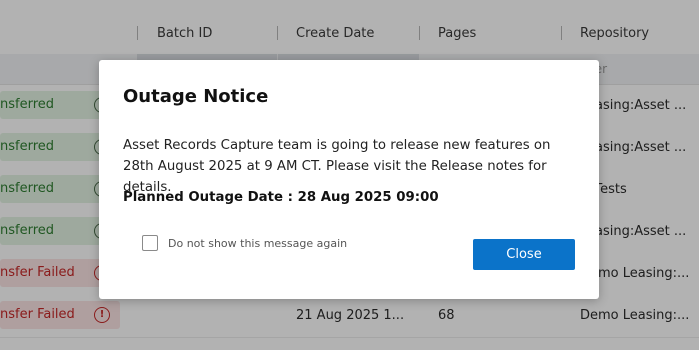  I want to click on dont-show-again-checkbox, so click(150, 243).